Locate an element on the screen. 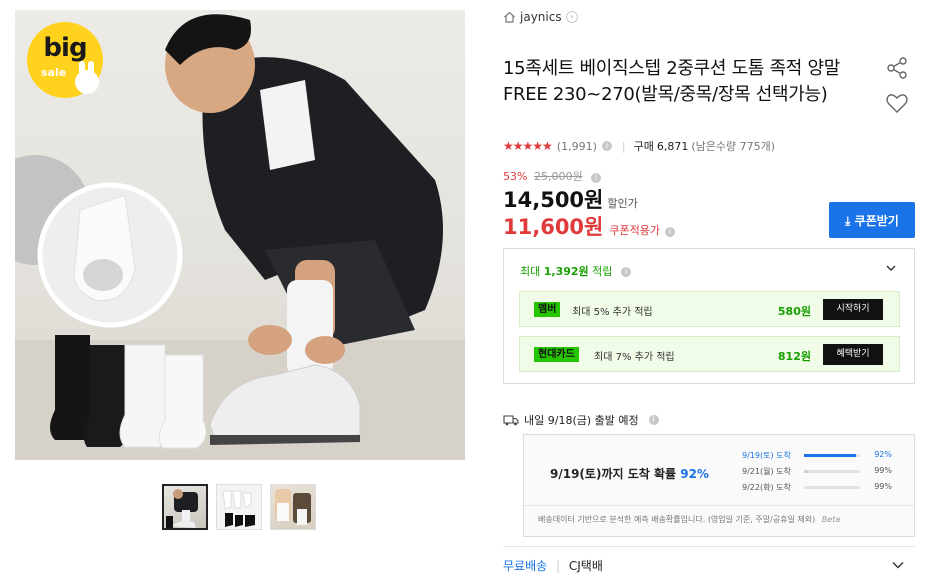 This screenshot has height=587, width=927. probability-value: 92% is located at coordinates (694, 474).